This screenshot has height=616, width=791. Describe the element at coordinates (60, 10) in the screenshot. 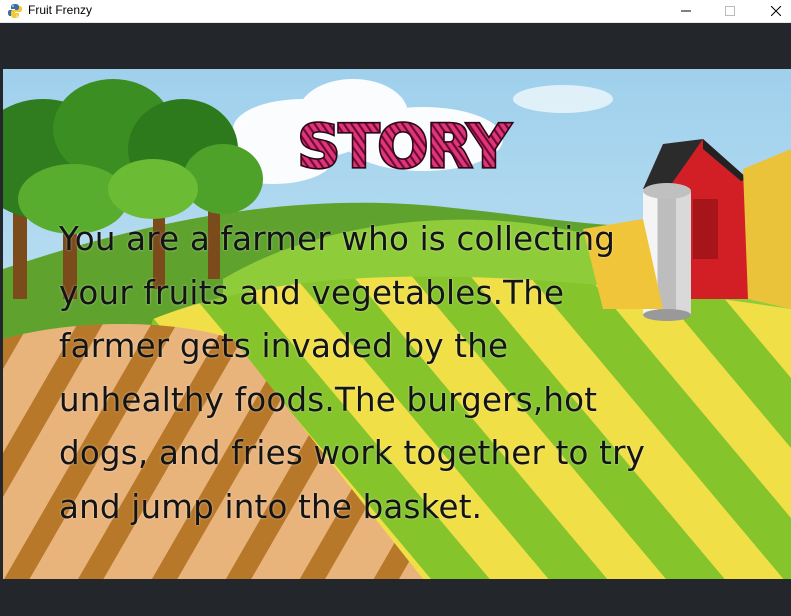

I see `window-title: Fruit Frenzy` at that location.